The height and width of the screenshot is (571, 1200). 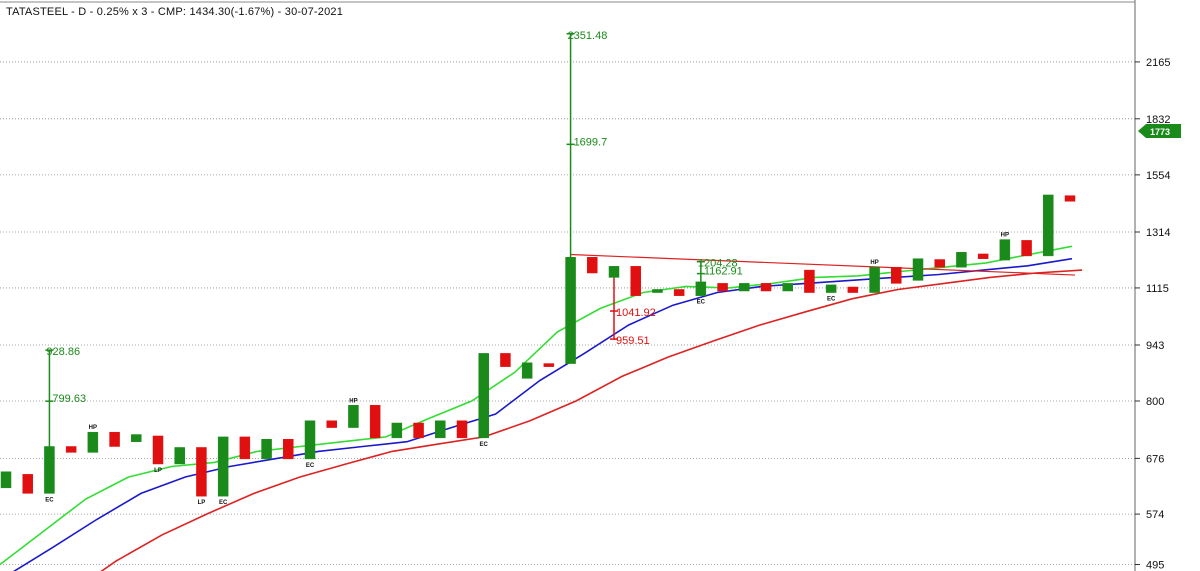 What do you see at coordinates (1158, 233) in the screenshot?
I see `tick-label: 1314` at bounding box center [1158, 233].